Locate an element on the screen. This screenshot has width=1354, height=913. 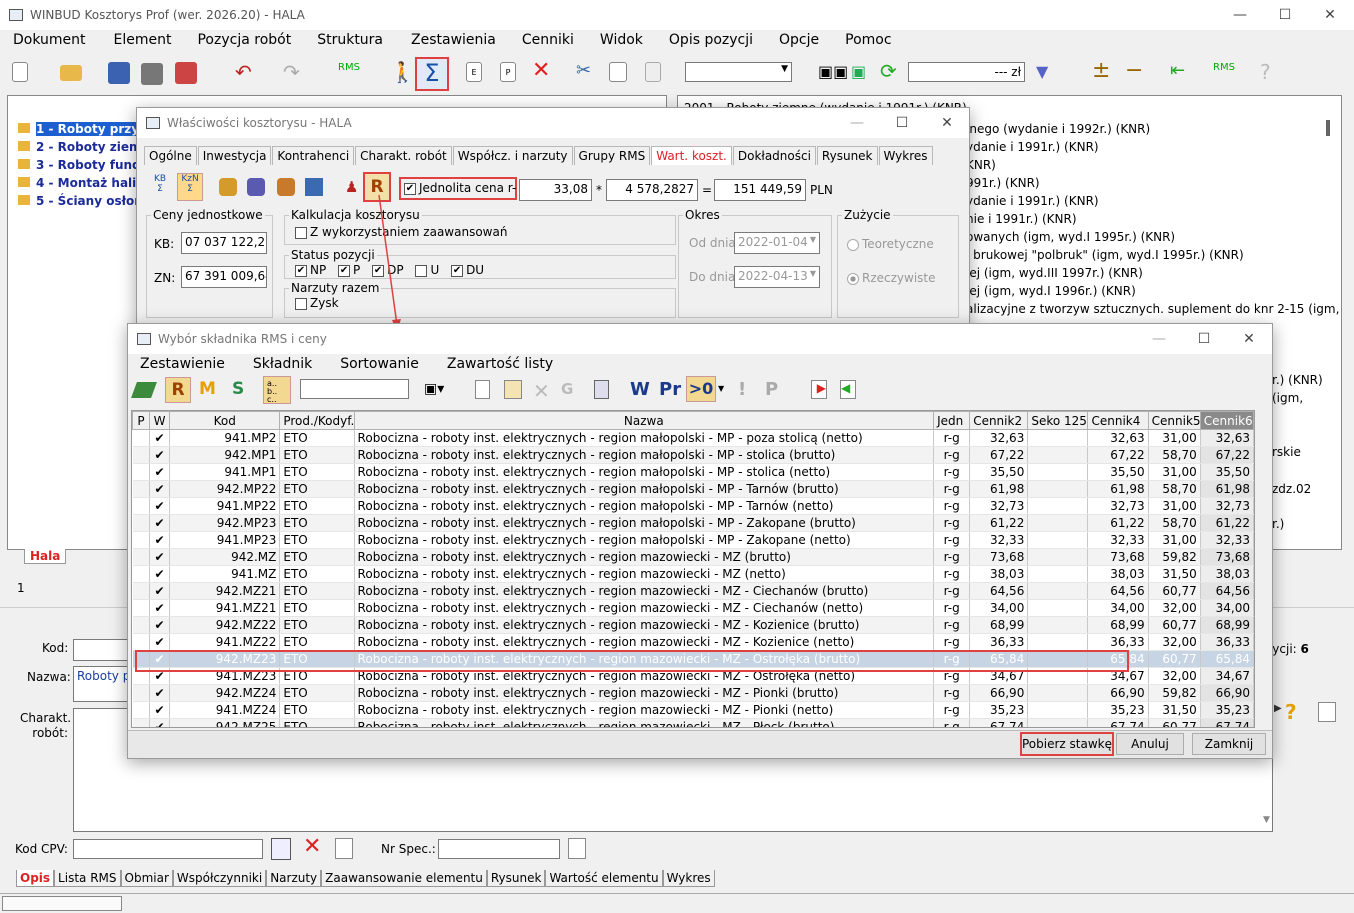
film-icon is located at coordinates (314, 187).